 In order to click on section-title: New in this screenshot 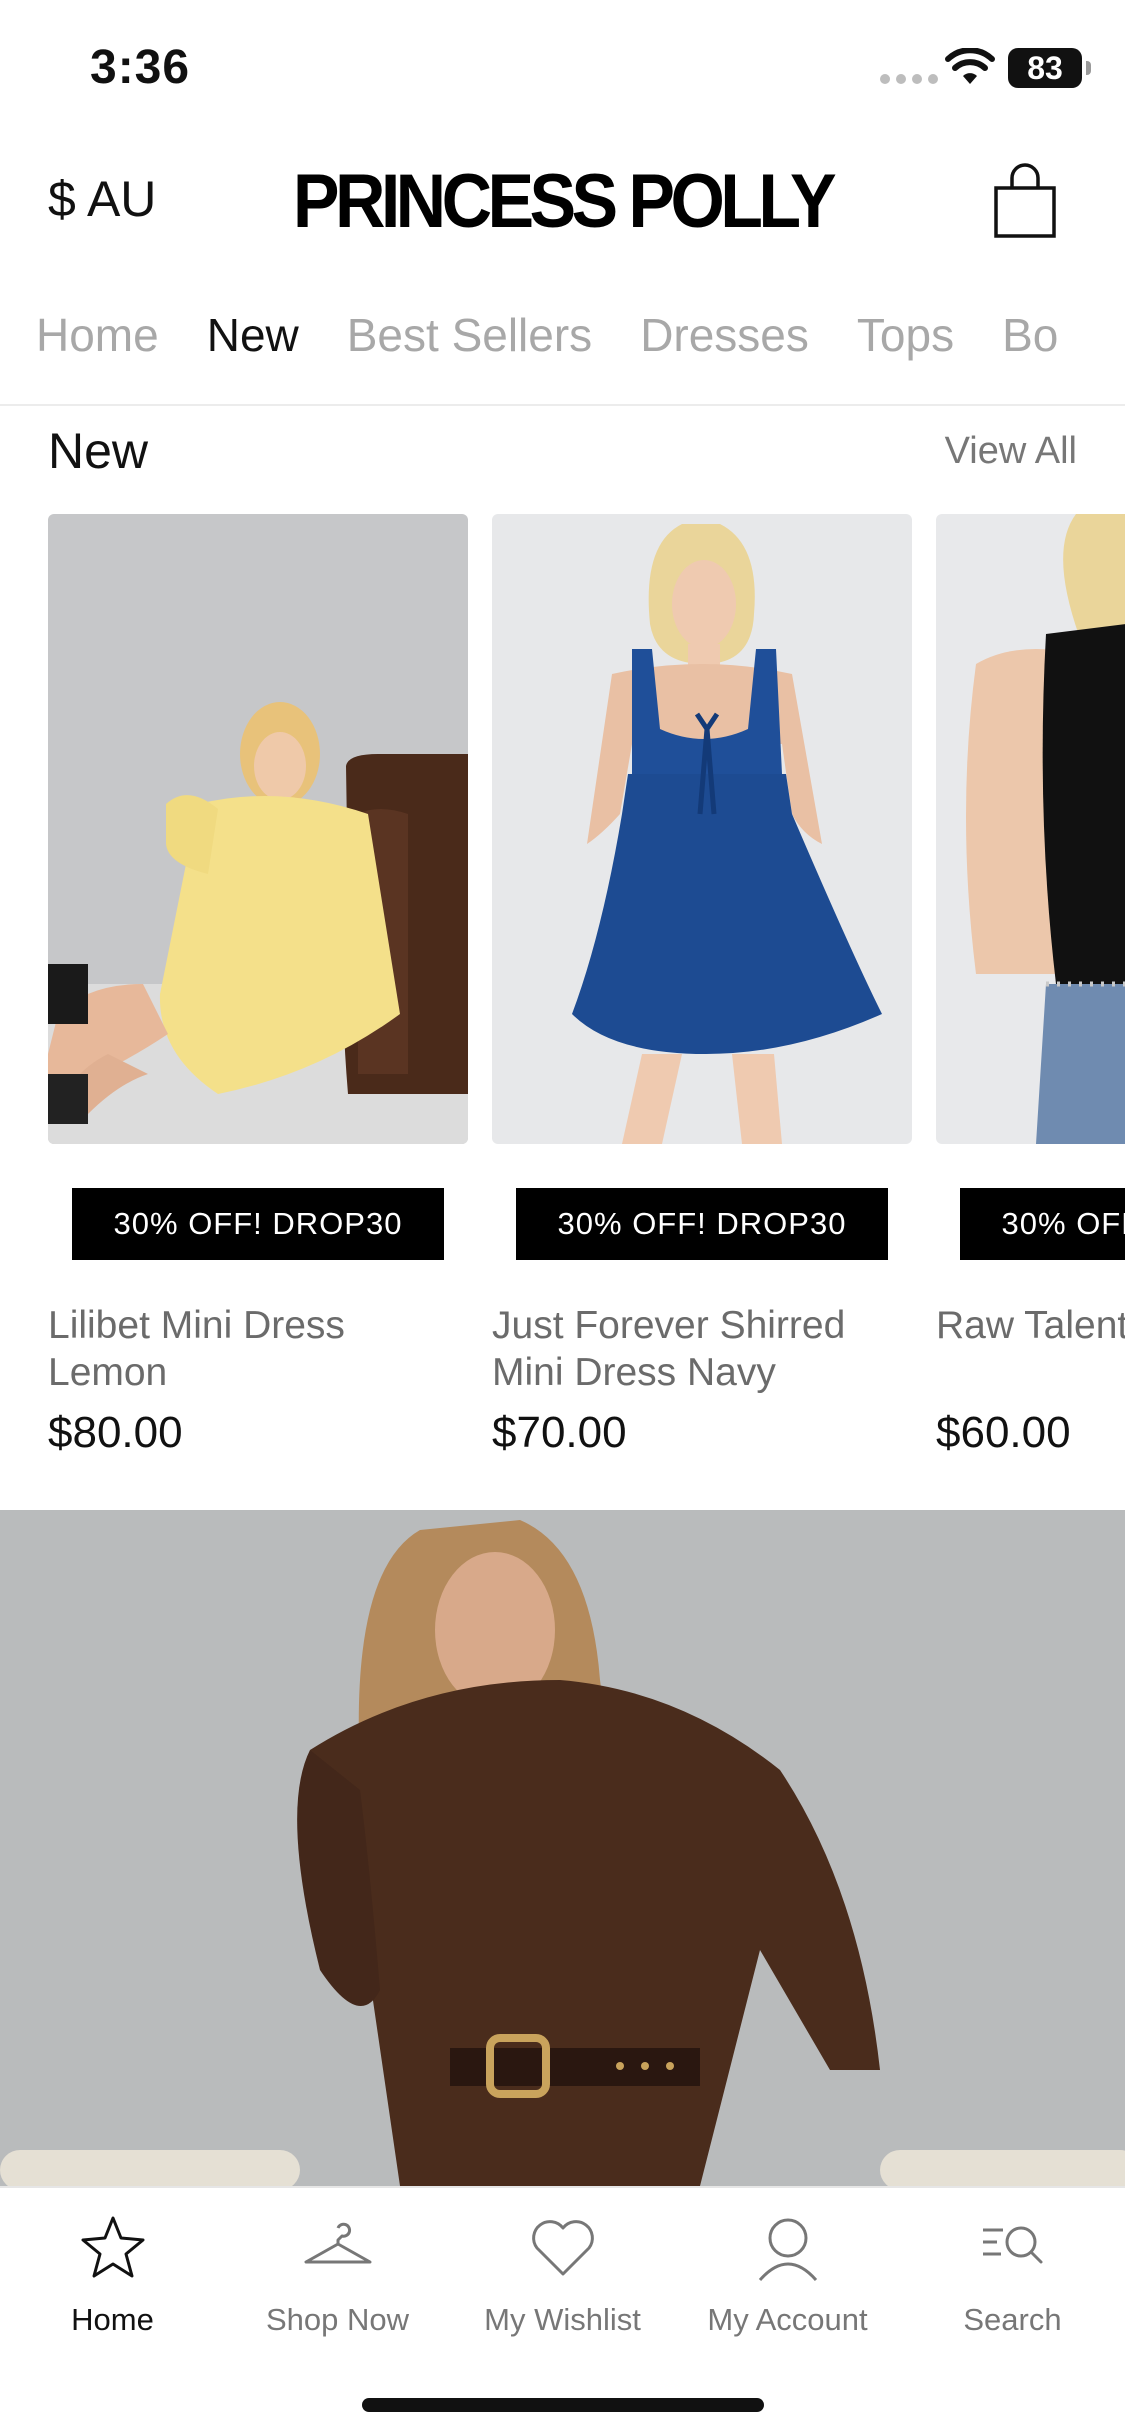, I will do `click(98, 451)`.